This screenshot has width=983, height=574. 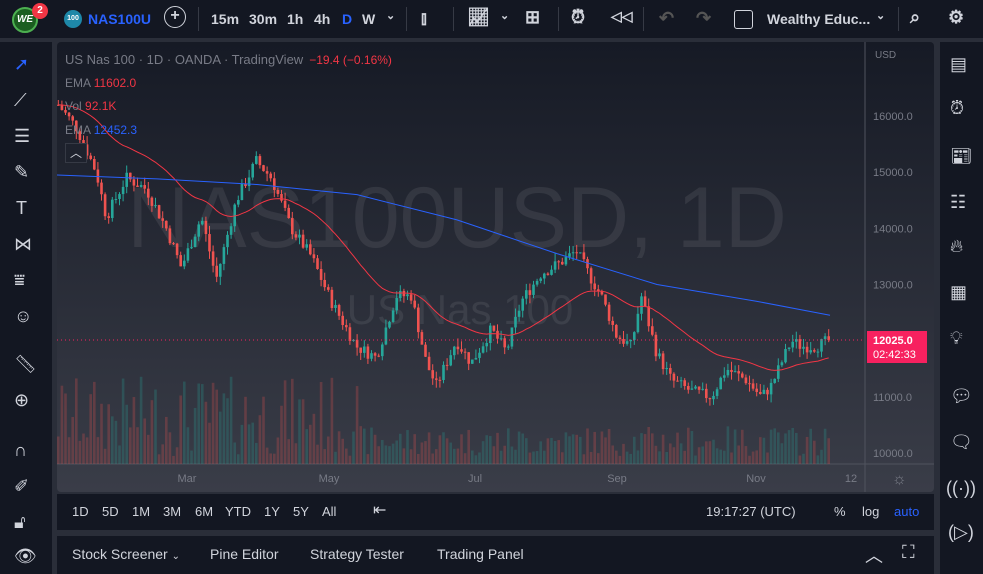 What do you see at coordinates (961, 532) in the screenshot?
I see `play-icon: (▷)` at bounding box center [961, 532].